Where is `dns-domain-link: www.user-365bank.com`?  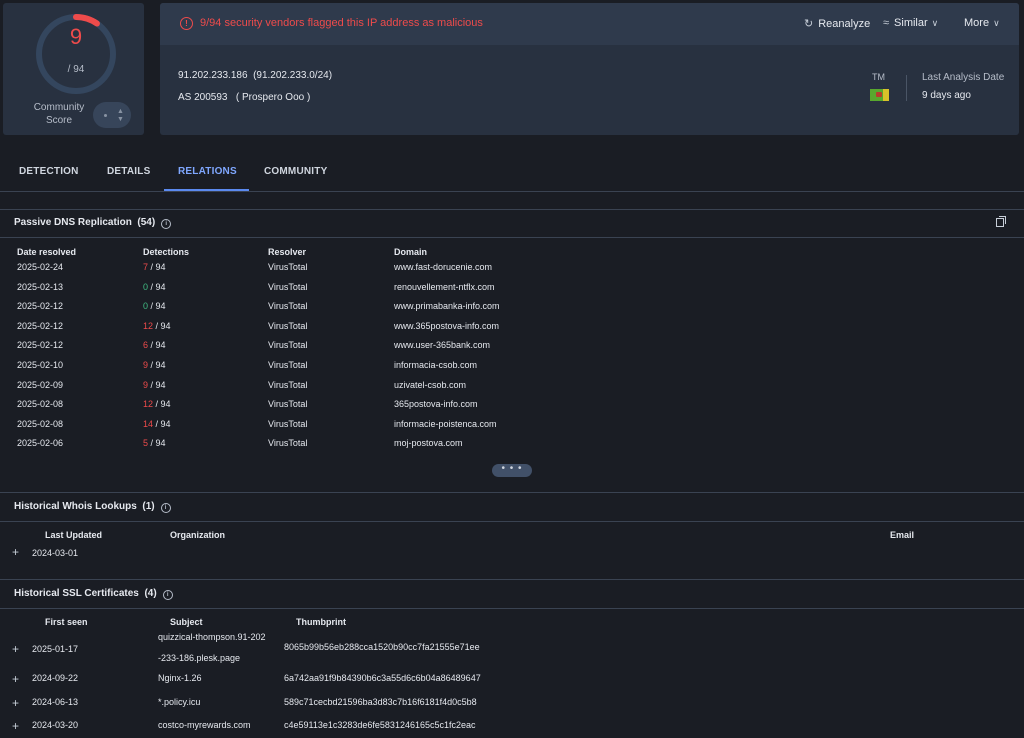
dns-domain-link: www.user-365bank.com is located at coordinates (442, 345).